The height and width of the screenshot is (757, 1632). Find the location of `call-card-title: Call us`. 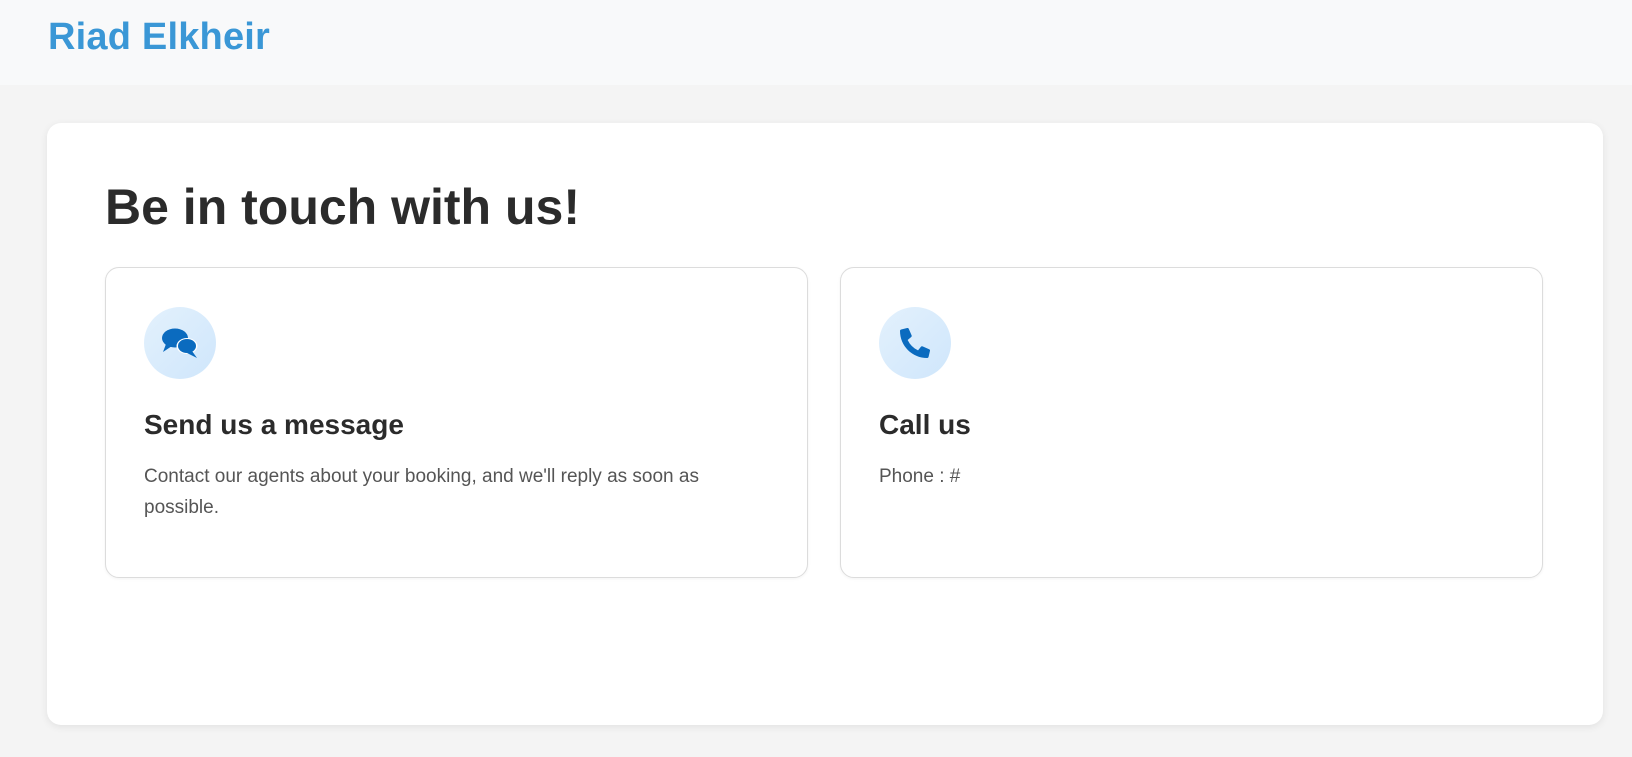

call-card-title: Call us is located at coordinates (925, 424).